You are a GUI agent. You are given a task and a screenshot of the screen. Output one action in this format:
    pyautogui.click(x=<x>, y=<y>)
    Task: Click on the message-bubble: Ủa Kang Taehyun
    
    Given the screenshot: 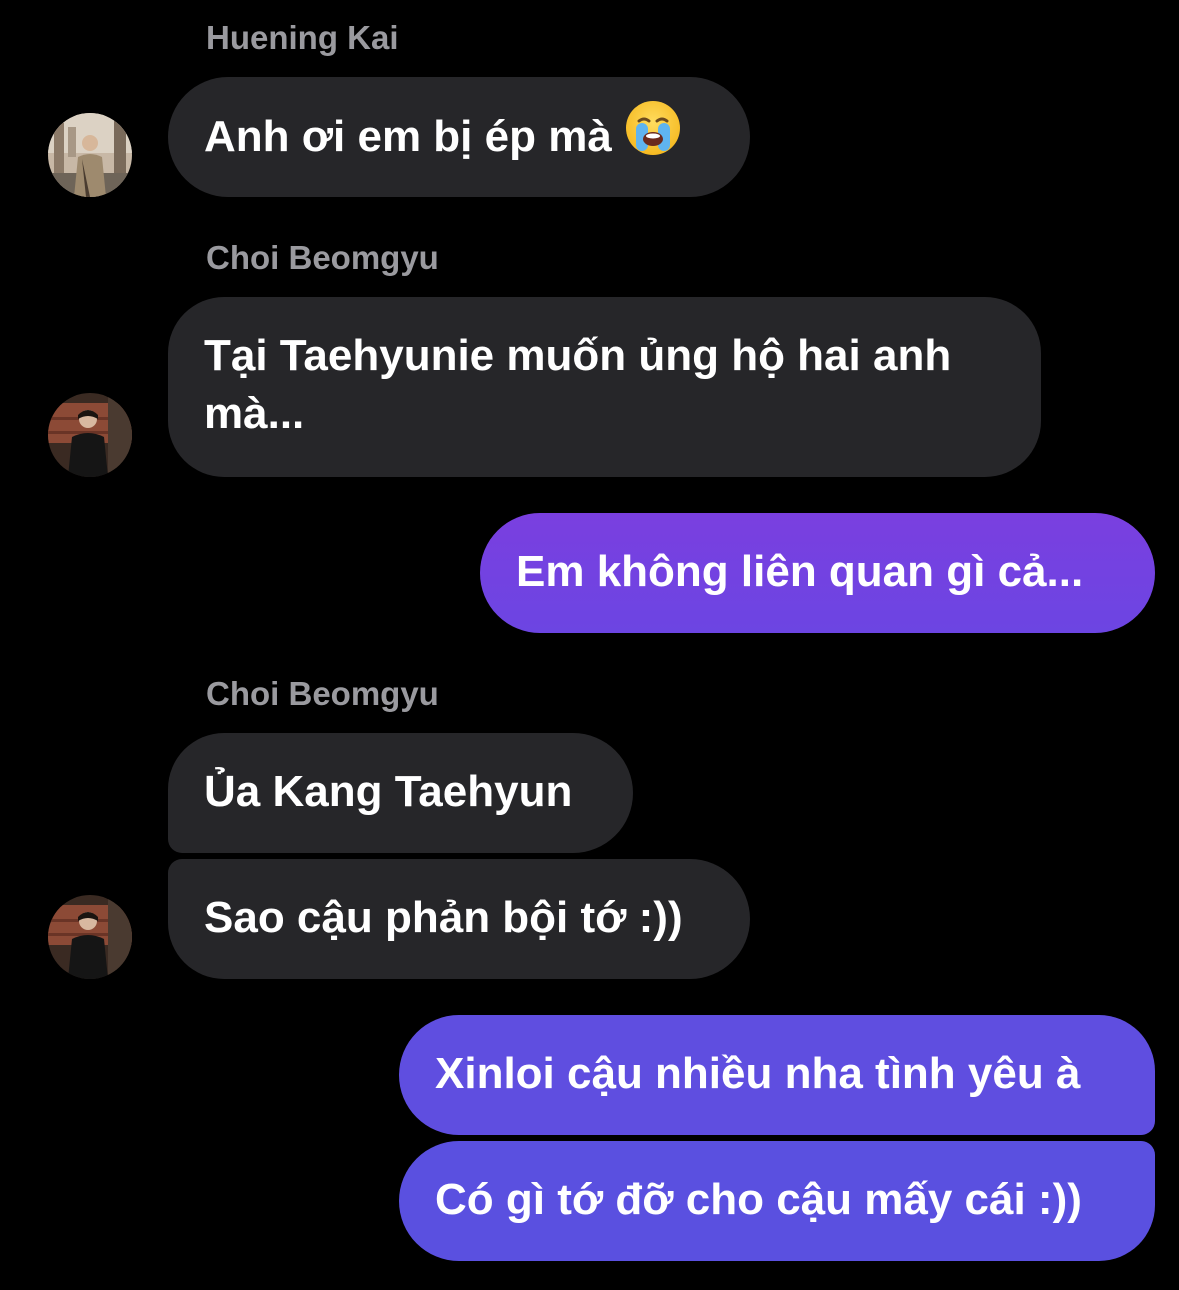 What is the action you would take?
    pyautogui.click(x=400, y=793)
    